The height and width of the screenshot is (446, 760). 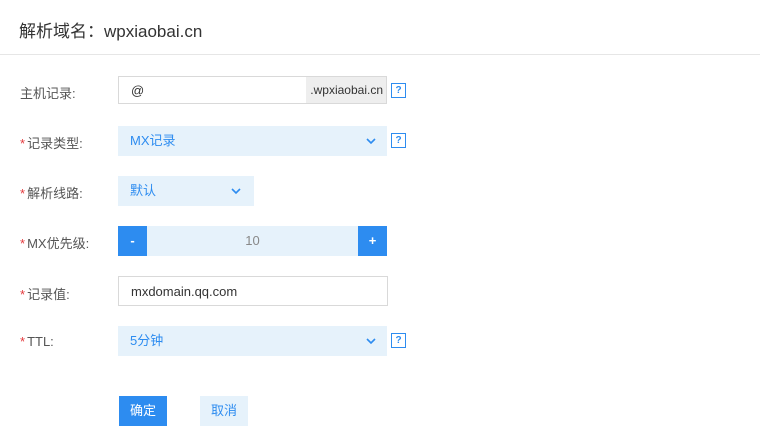 What do you see at coordinates (55, 243) in the screenshot?
I see `mx-priority-label: * MX优先级:` at bounding box center [55, 243].